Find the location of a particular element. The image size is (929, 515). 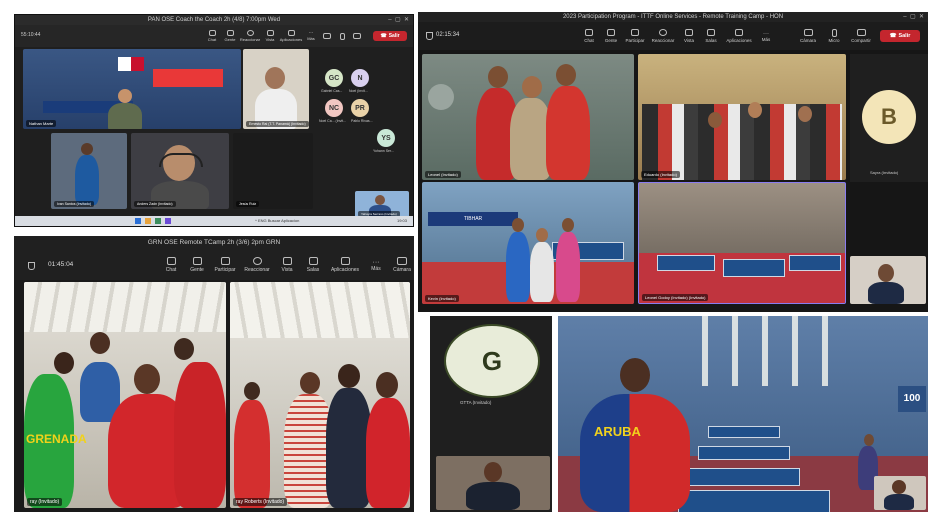

participant-name: Nathan Marte is located at coordinates (41, 123).